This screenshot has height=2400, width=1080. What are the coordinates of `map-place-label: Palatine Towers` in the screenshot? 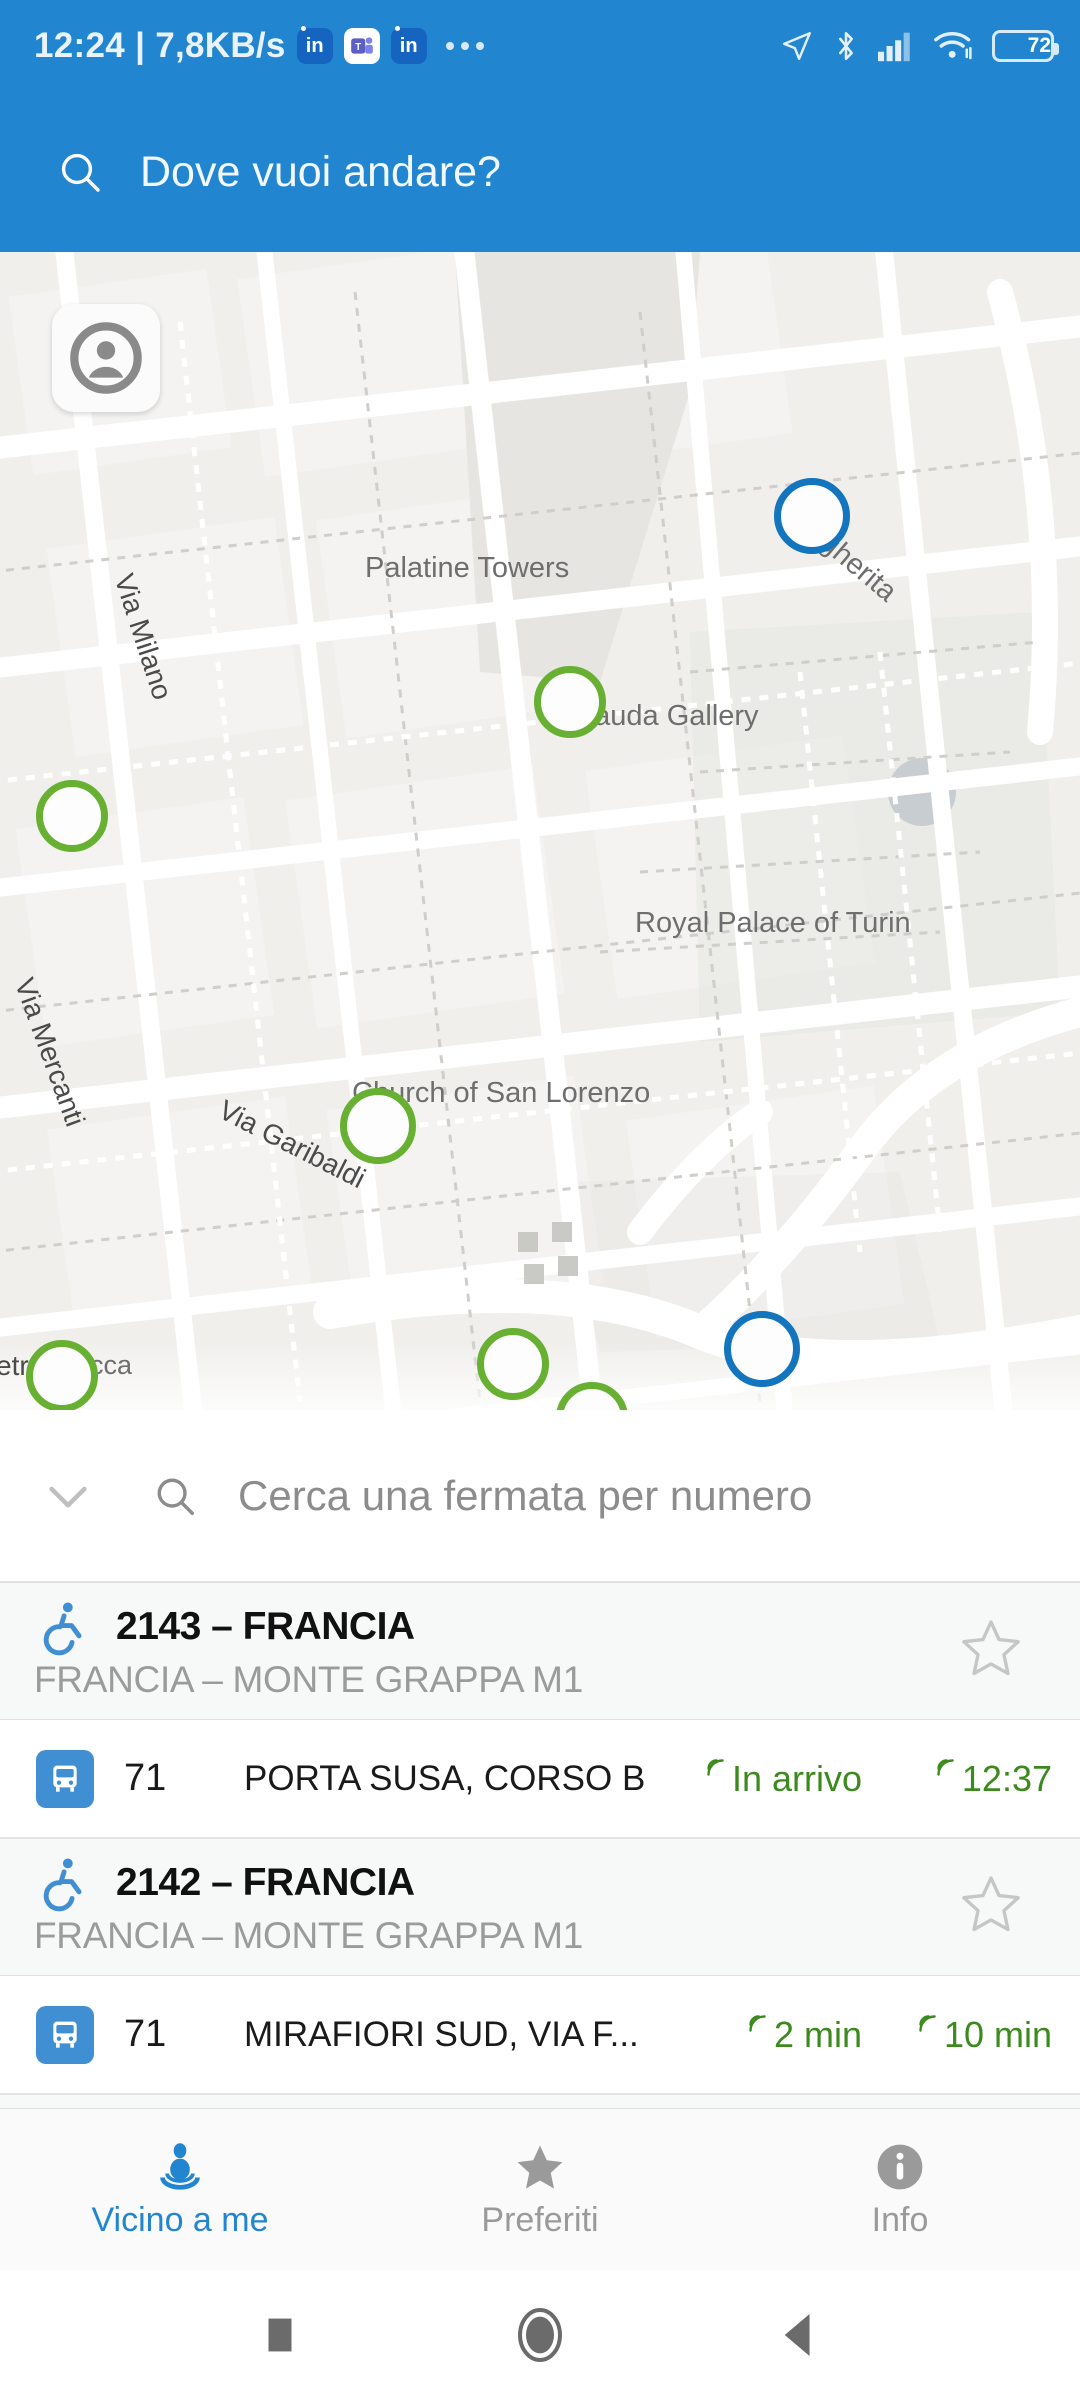 It's located at (467, 568).